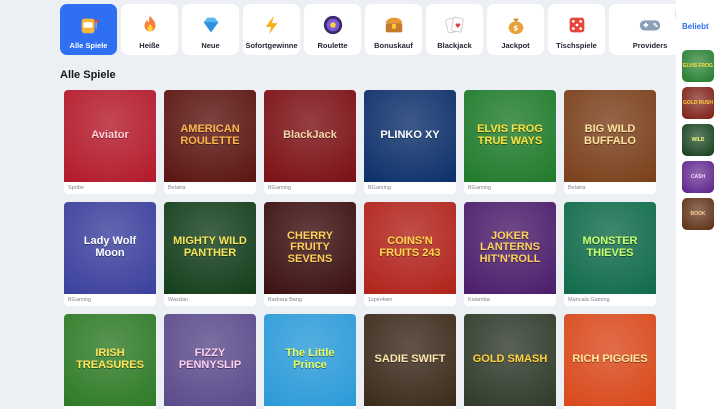  I want to click on category-blackjack: ♥ Blackjack, so click(454, 29).